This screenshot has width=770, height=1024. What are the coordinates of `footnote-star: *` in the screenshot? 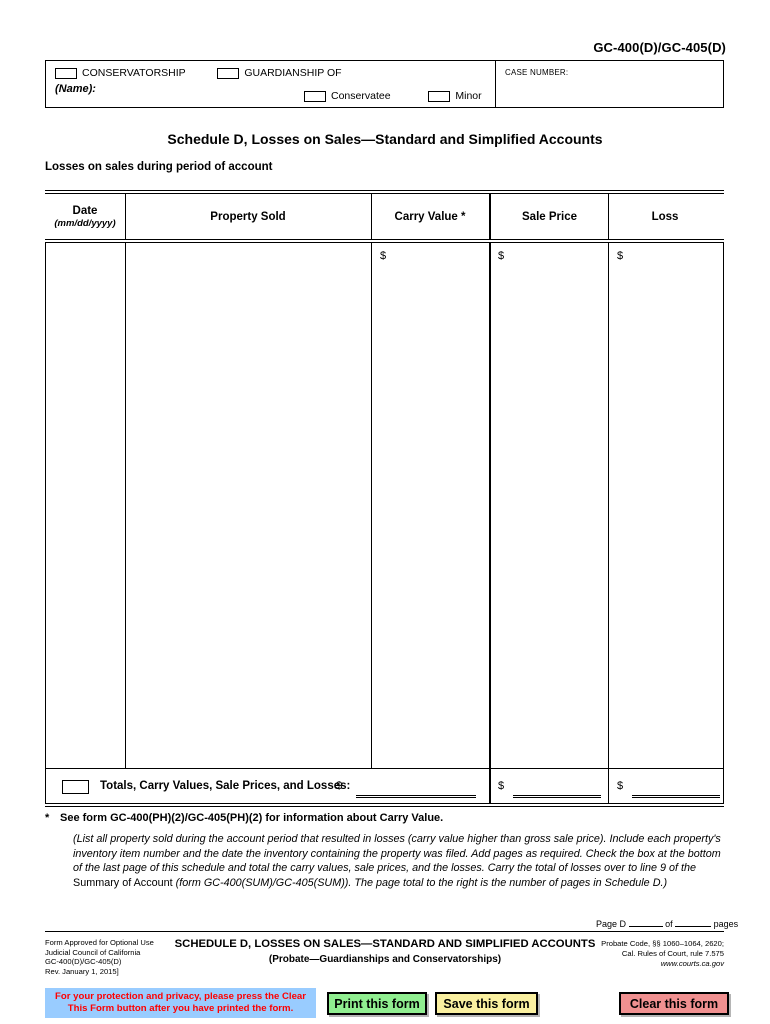 It's located at (47, 818).